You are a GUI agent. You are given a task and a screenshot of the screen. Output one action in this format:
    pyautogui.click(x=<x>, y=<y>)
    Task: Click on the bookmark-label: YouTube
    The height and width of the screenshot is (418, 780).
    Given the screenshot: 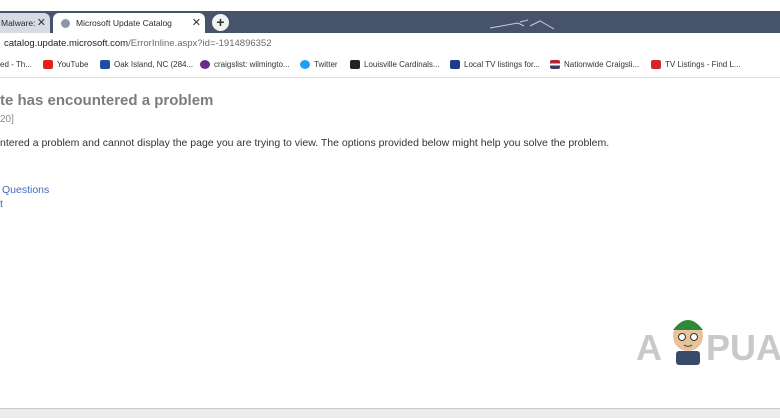 What is the action you would take?
    pyautogui.click(x=73, y=64)
    